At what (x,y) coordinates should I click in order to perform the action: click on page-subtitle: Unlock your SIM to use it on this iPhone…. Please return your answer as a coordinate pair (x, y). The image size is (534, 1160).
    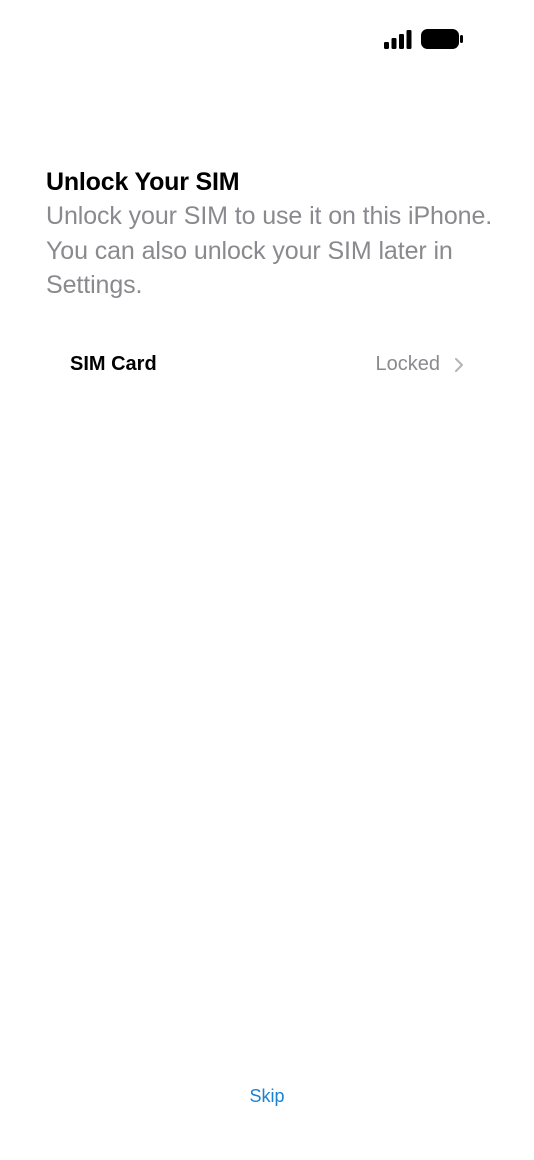
    Looking at the image, I should click on (269, 250).